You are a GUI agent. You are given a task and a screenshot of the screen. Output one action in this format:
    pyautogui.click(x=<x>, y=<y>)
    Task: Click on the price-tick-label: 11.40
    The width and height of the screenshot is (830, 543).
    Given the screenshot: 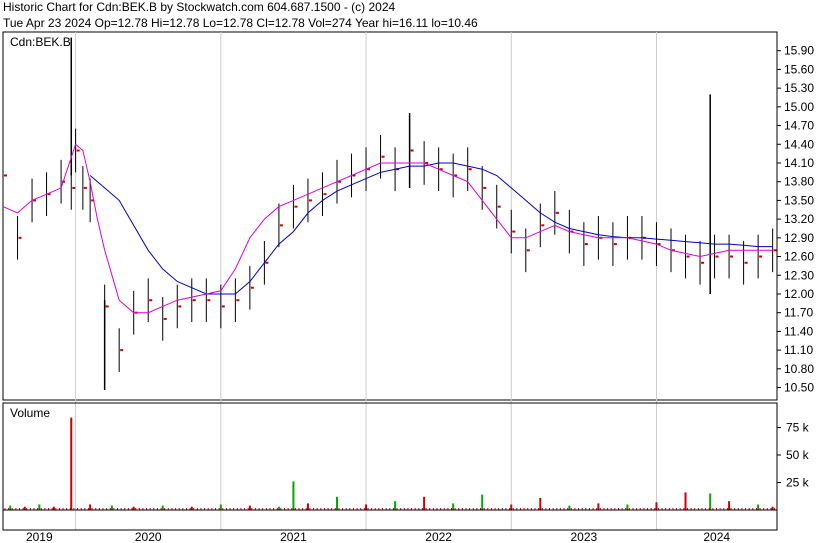 What is the action you would take?
    pyautogui.click(x=798, y=331)
    